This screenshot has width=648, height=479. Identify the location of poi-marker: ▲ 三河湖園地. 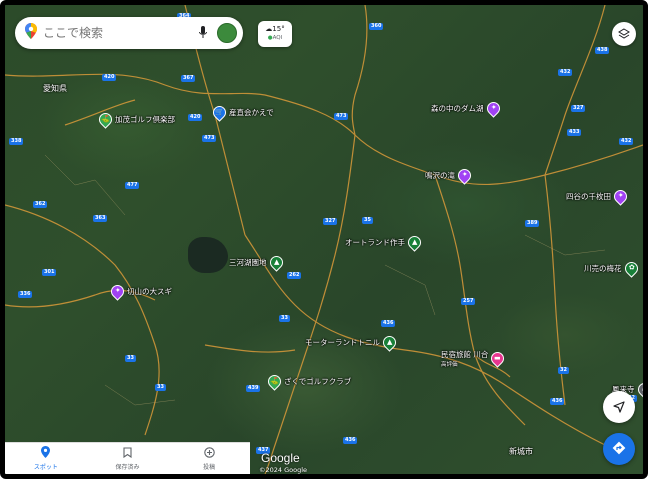
(257, 262).